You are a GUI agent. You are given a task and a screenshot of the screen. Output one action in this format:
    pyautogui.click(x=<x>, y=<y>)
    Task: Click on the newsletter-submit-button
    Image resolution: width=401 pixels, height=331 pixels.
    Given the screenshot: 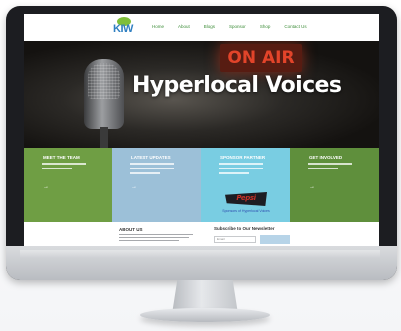 What is the action you would take?
    pyautogui.click(x=275, y=239)
    